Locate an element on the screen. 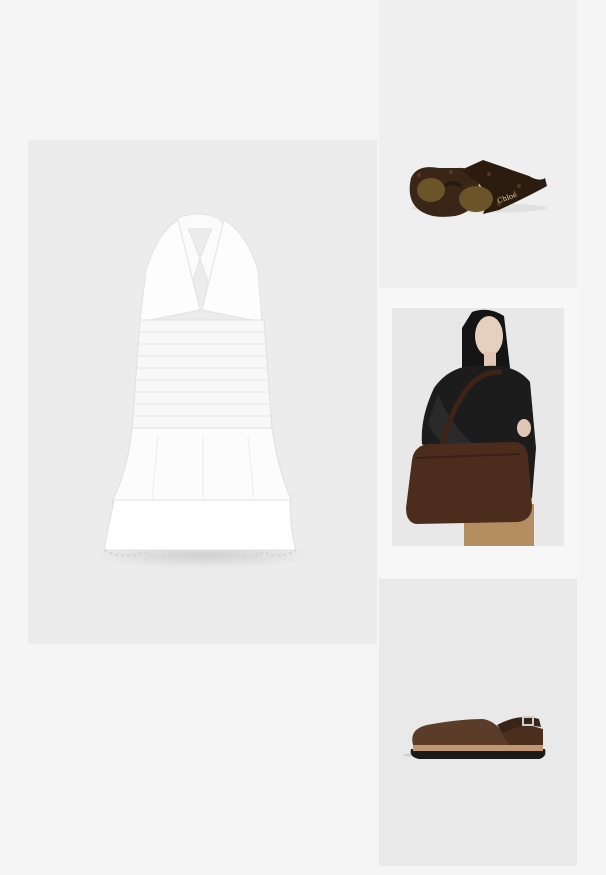 The width and height of the screenshot is (606, 875). model-with-bag-image is located at coordinates (471, 427).